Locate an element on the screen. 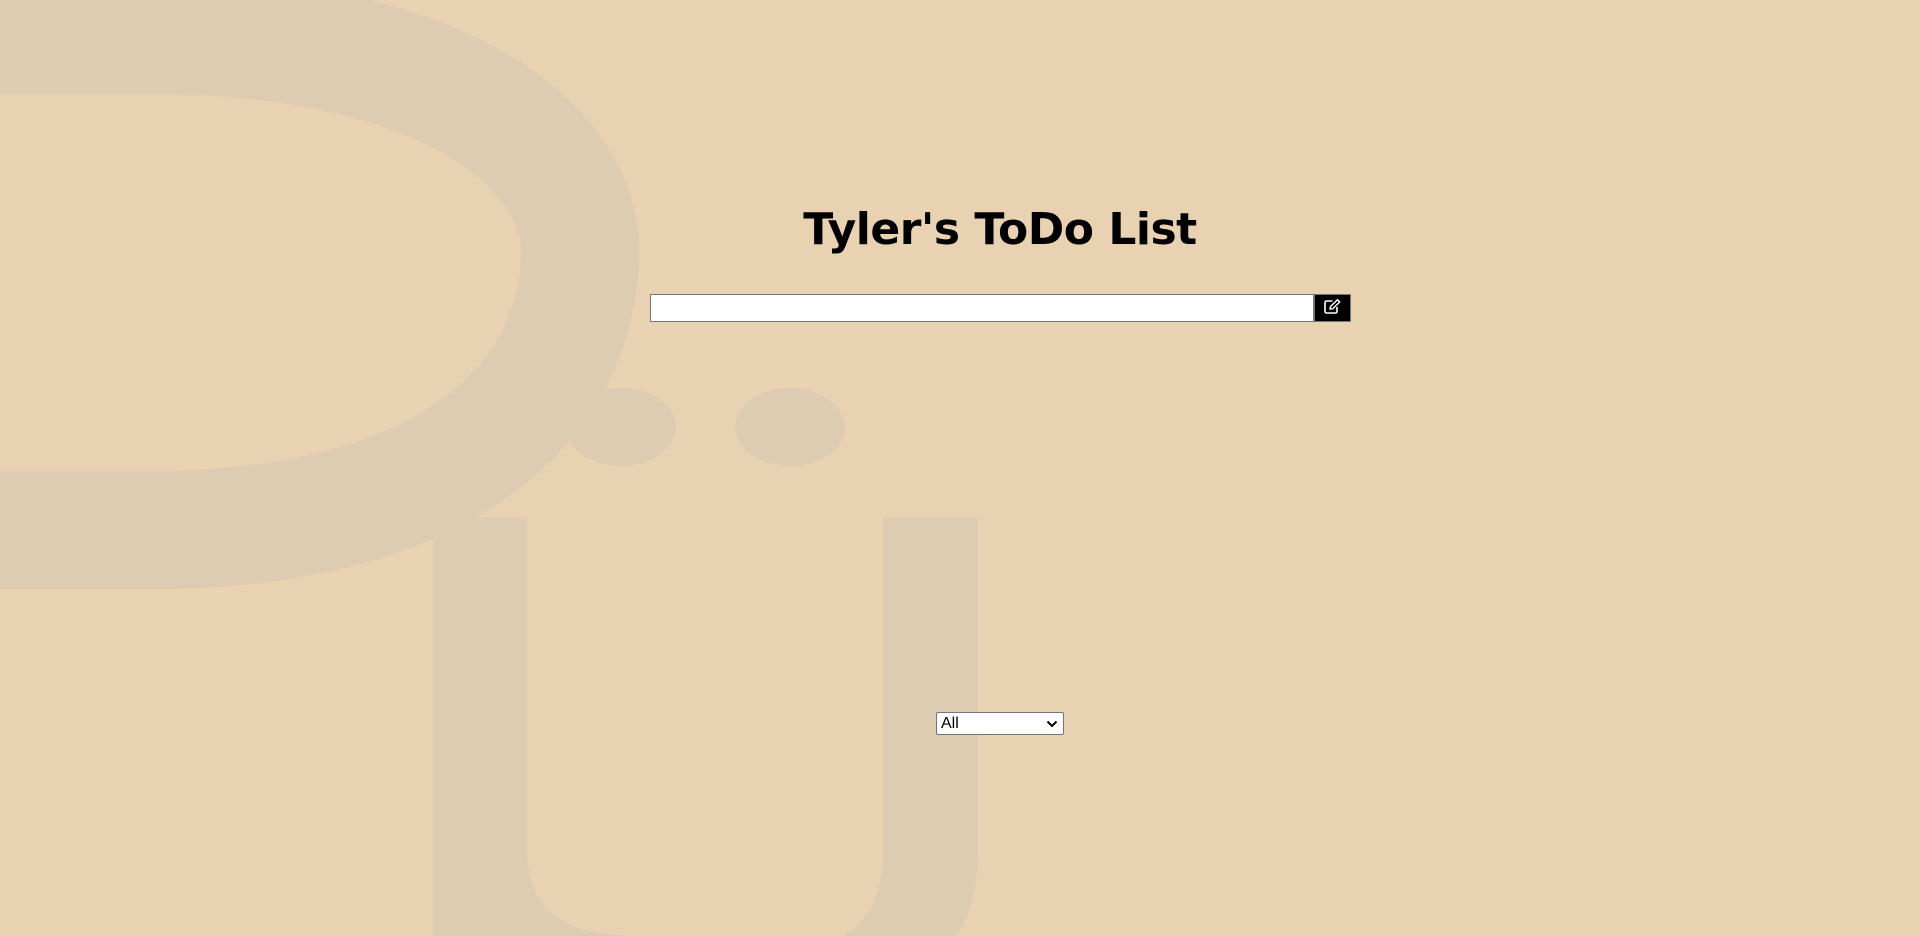  edit-icon is located at coordinates (1332, 308).